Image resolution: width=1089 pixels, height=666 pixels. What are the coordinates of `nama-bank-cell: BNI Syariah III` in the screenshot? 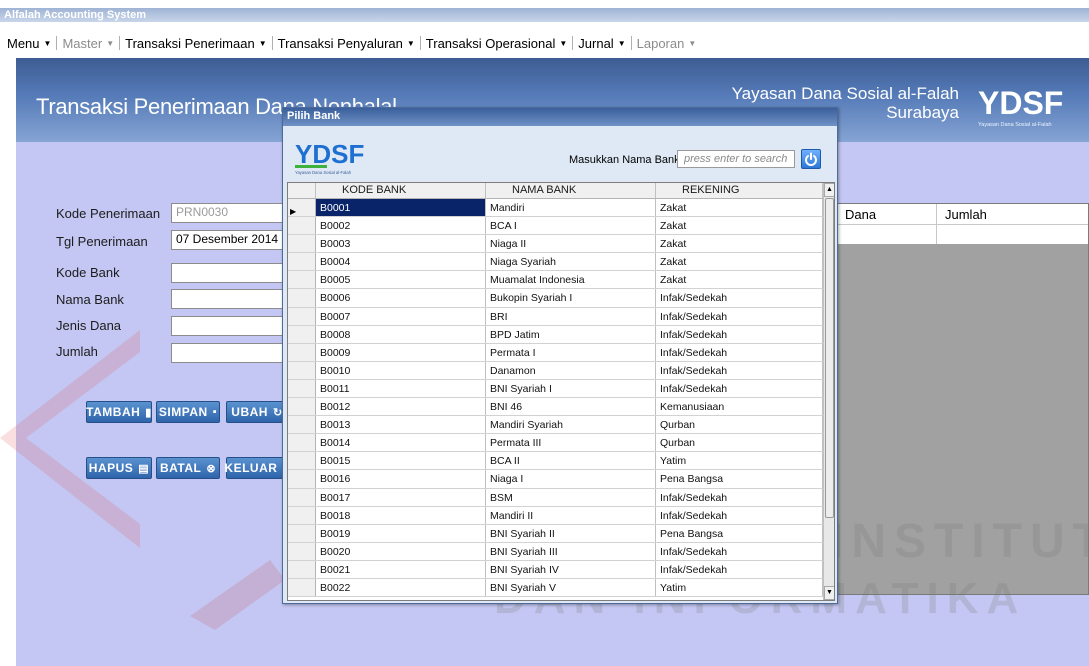 It's located at (571, 551).